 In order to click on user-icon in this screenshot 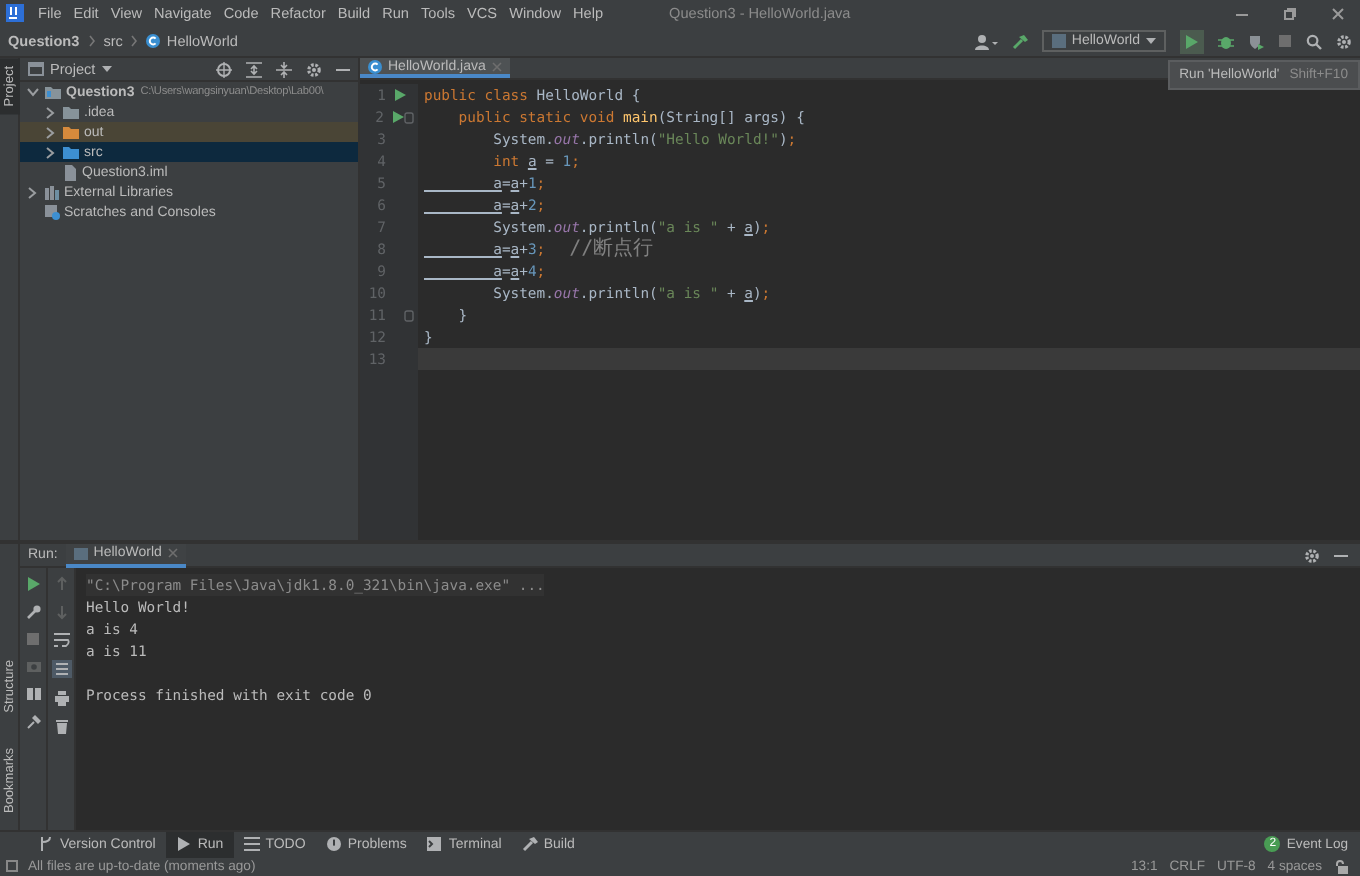, I will do `click(985, 41)`.